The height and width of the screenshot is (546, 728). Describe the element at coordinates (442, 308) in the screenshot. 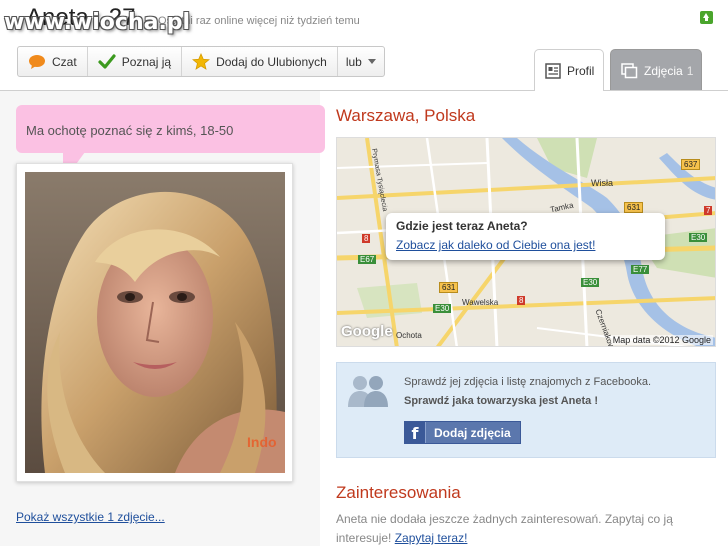

I see `map-road-e30-bottom: E30` at that location.